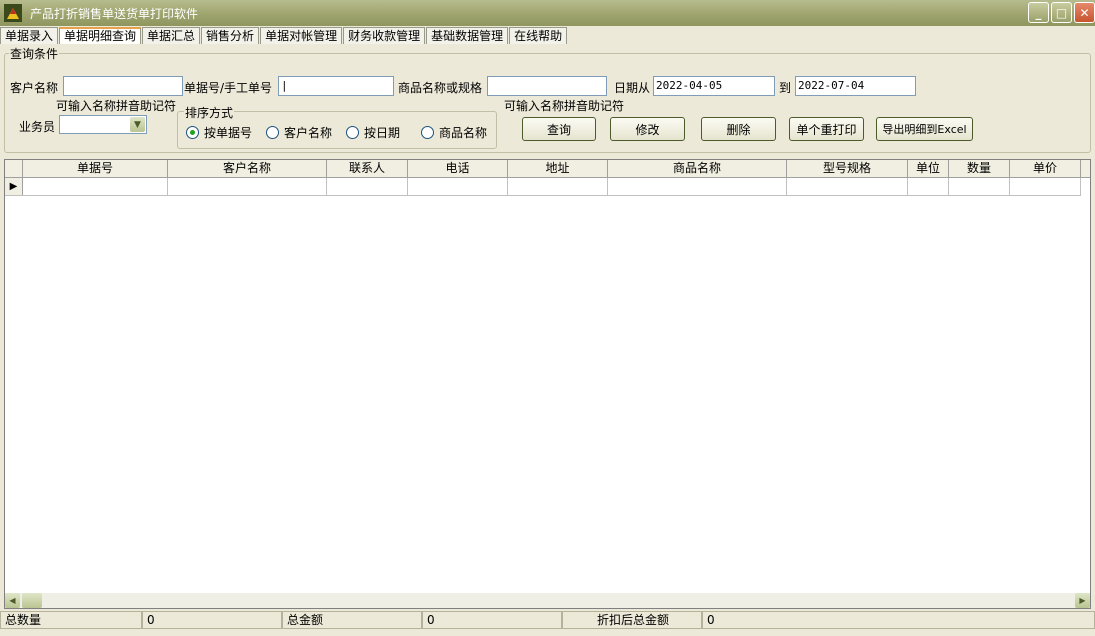 The width and height of the screenshot is (1095, 636). Describe the element at coordinates (228, 133) in the screenshot. I see `sort-option-label: 按单据号` at that location.